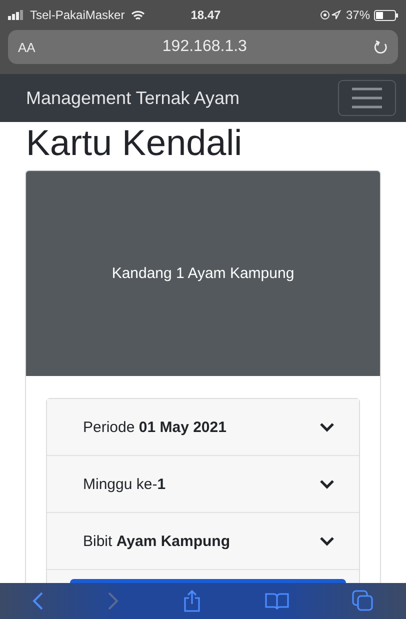 The height and width of the screenshot is (619, 406). Describe the element at coordinates (381, 47) in the screenshot. I see `reload-icon` at that location.